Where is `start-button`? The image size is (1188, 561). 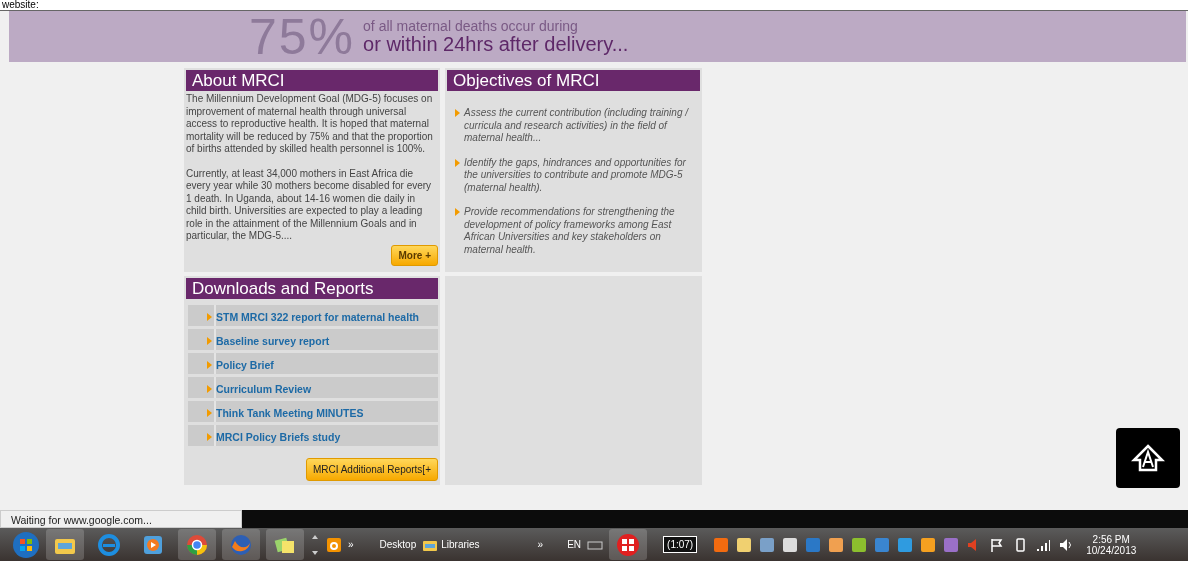 start-button is located at coordinates (26, 544).